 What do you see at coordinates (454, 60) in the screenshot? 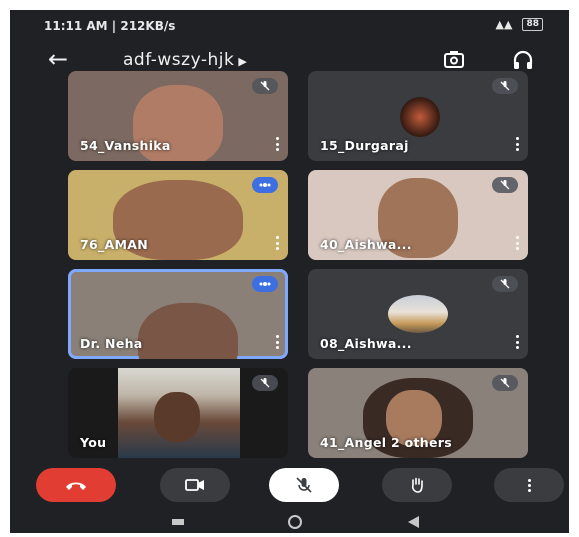
I see `switch-camera-icon` at bounding box center [454, 60].